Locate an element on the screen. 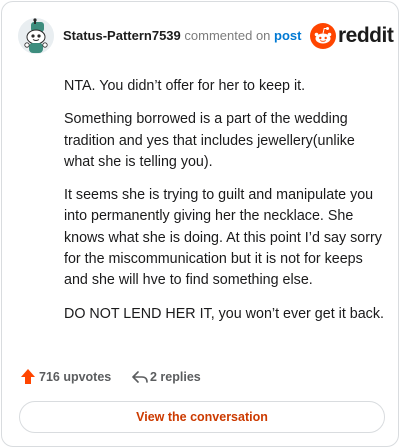 The width and height of the screenshot is (400, 448). avatar is located at coordinates (36, 36).